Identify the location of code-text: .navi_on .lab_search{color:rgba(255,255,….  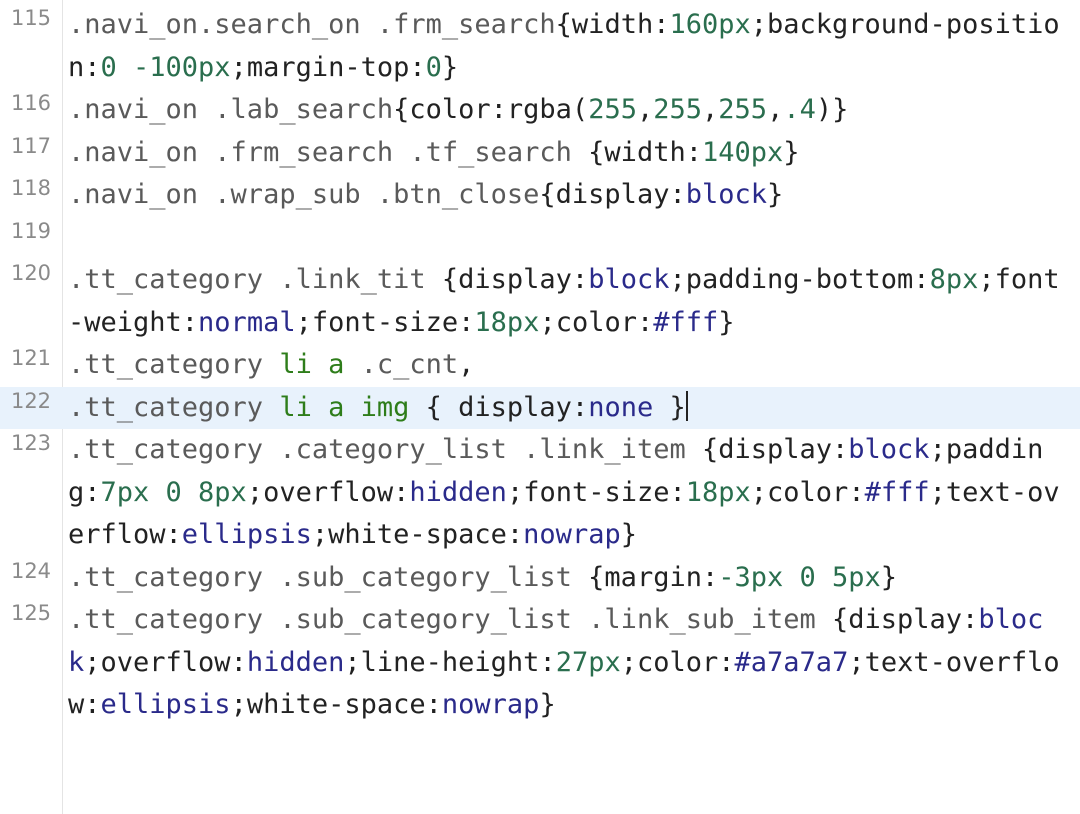
(571, 110).